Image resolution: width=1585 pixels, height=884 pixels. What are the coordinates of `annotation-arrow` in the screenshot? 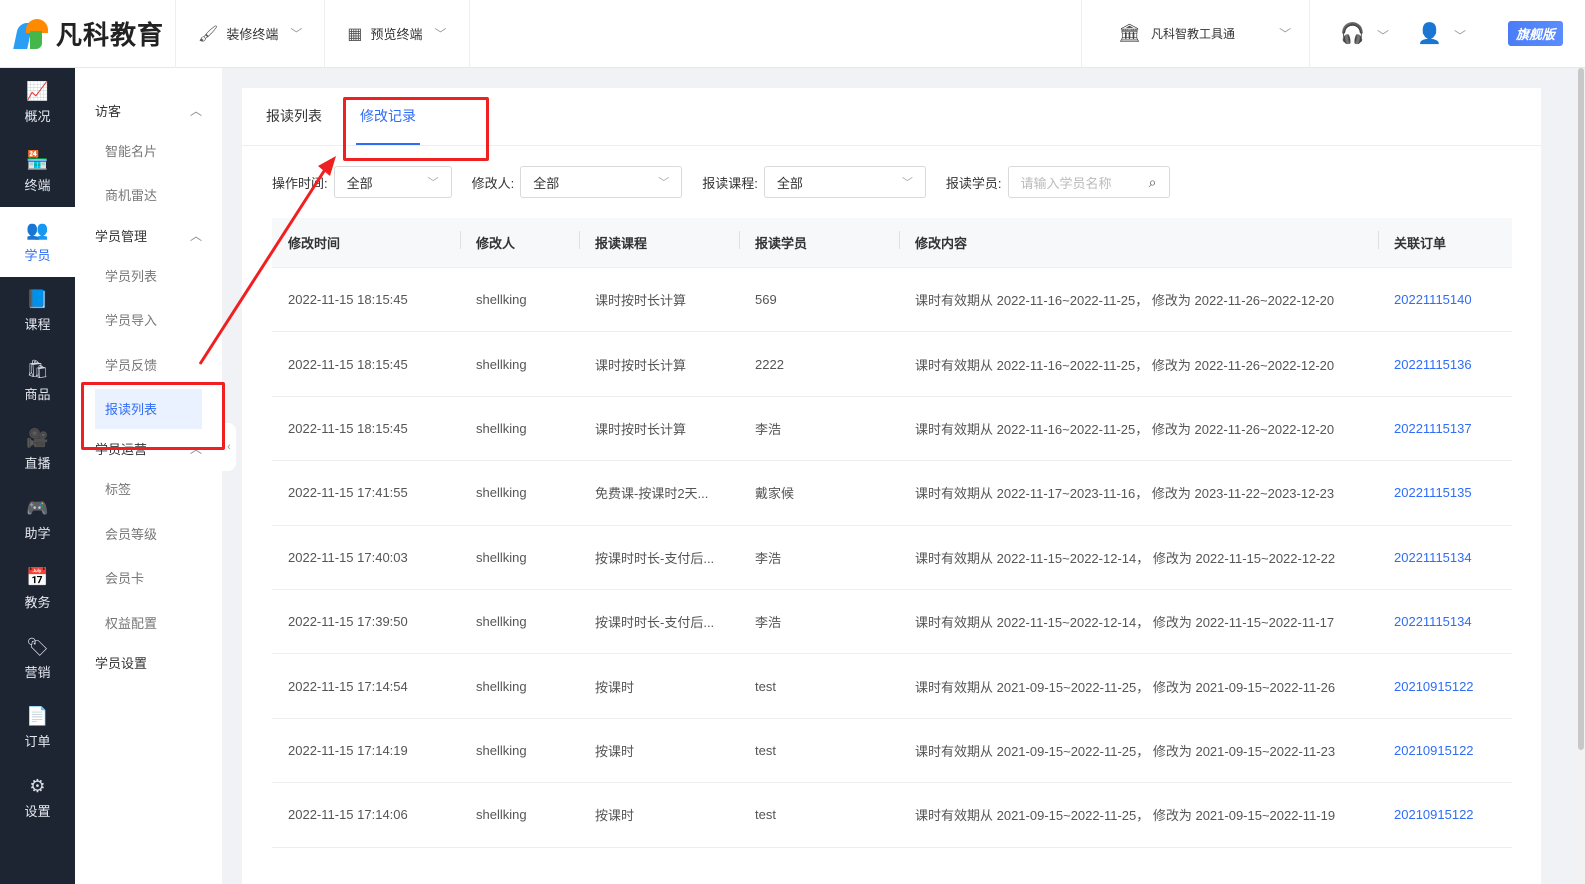 It's located at (267, 260).